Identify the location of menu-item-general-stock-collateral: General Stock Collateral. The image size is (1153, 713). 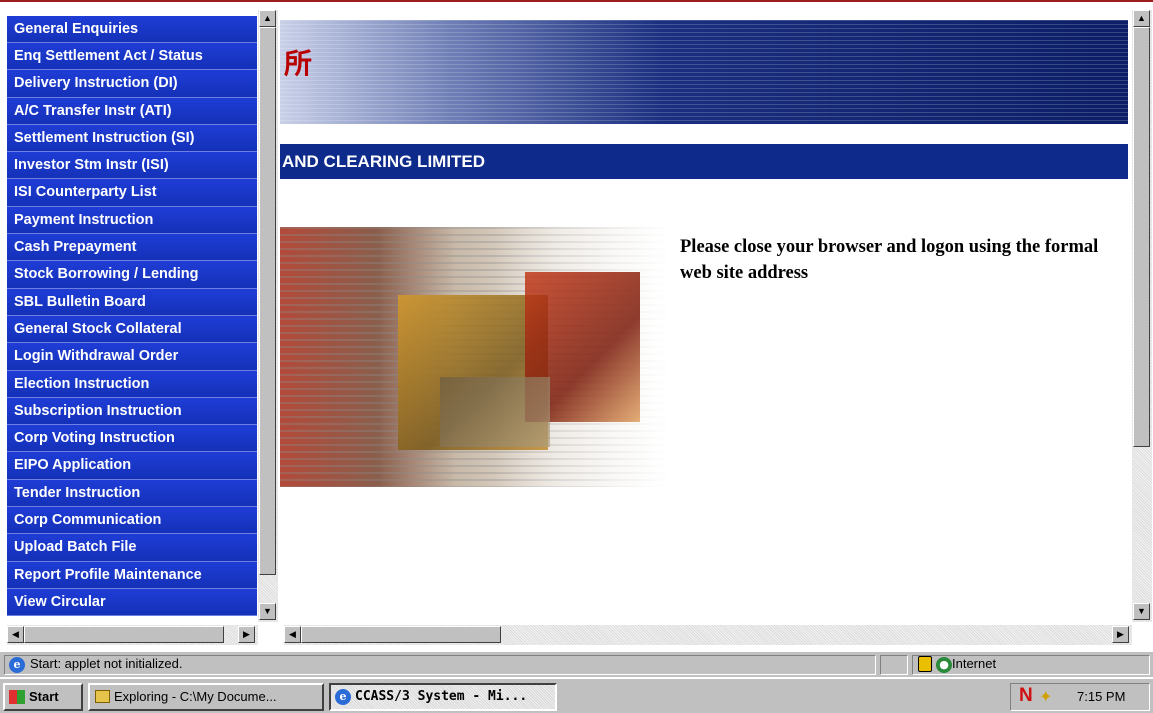
(132, 329).